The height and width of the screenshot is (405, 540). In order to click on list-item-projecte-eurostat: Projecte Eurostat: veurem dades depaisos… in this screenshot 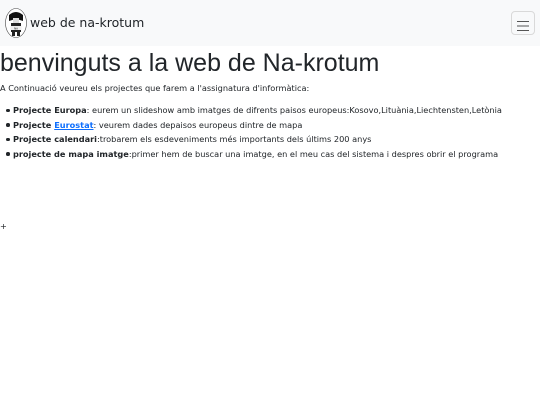, I will do `click(273, 125)`.